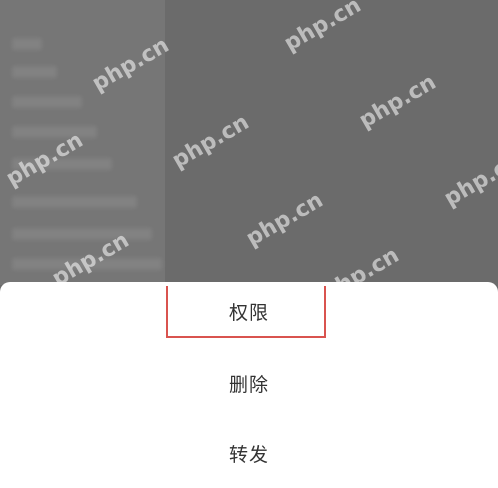  I want to click on forward-menu-item: 转发, so click(249, 453).